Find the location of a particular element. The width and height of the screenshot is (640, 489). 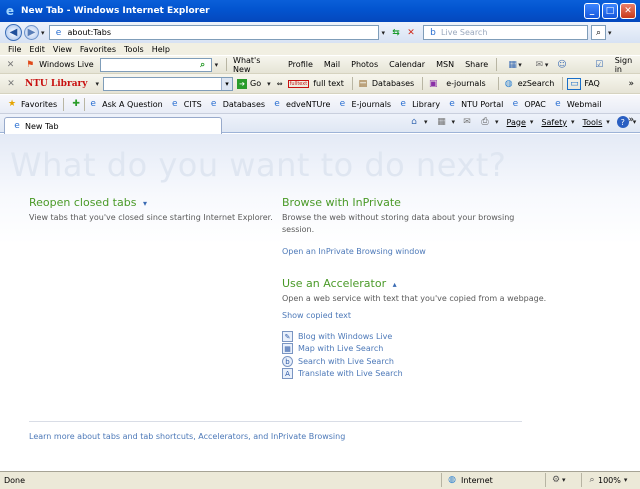

menu-edit: Edit is located at coordinates (37, 49).